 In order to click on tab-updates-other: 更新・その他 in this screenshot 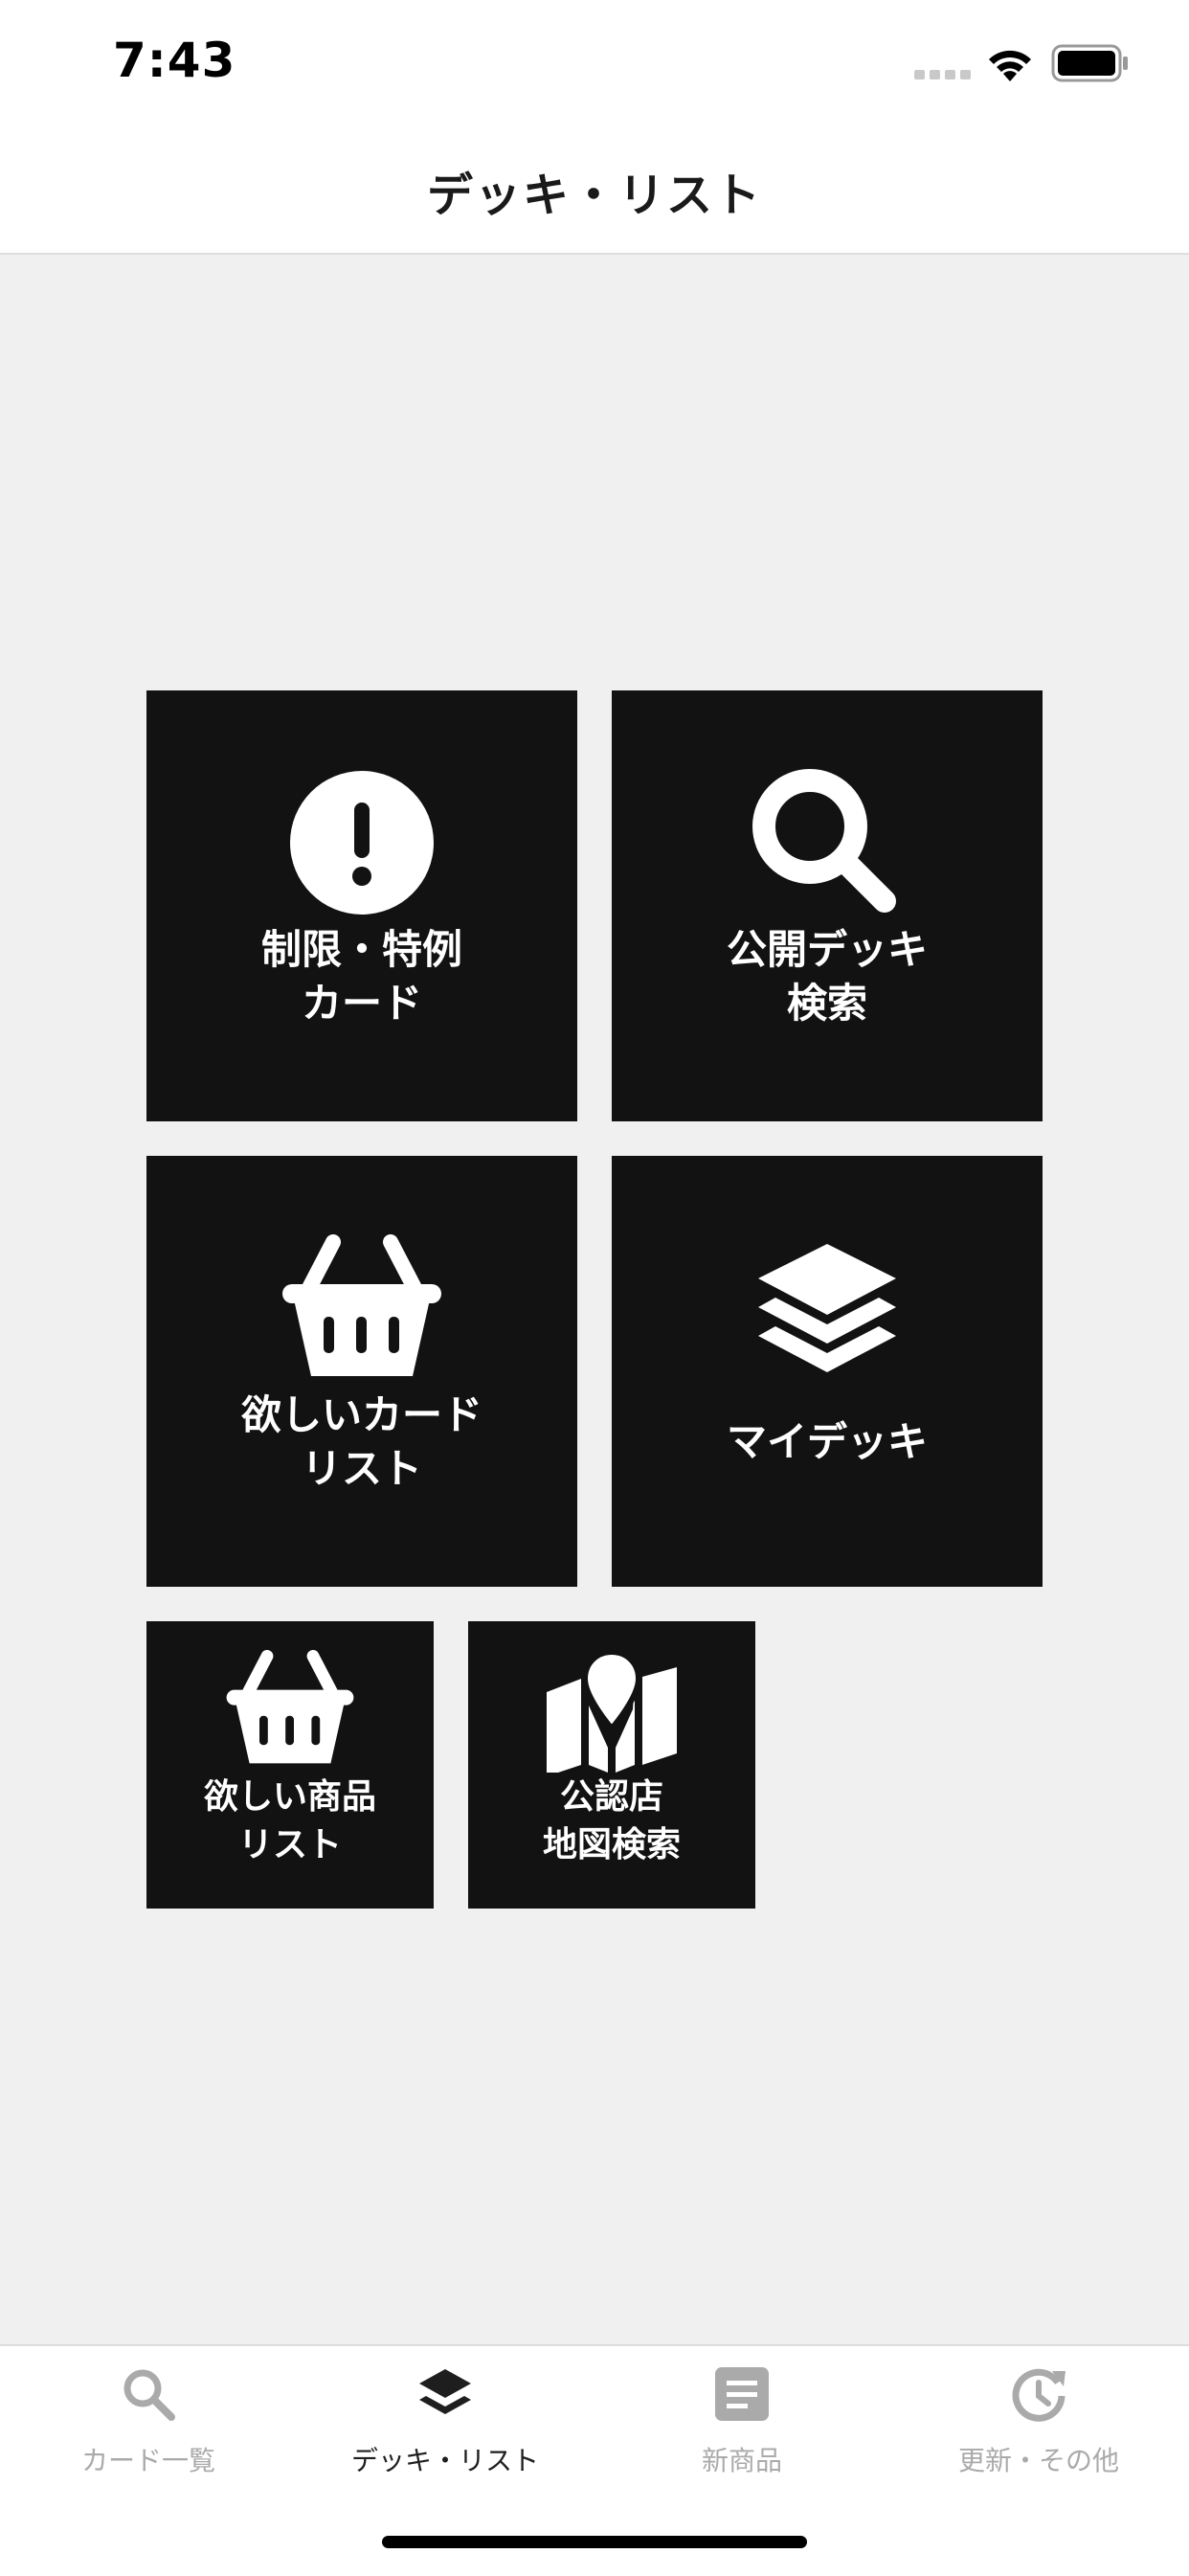, I will do `click(1038, 2418)`.